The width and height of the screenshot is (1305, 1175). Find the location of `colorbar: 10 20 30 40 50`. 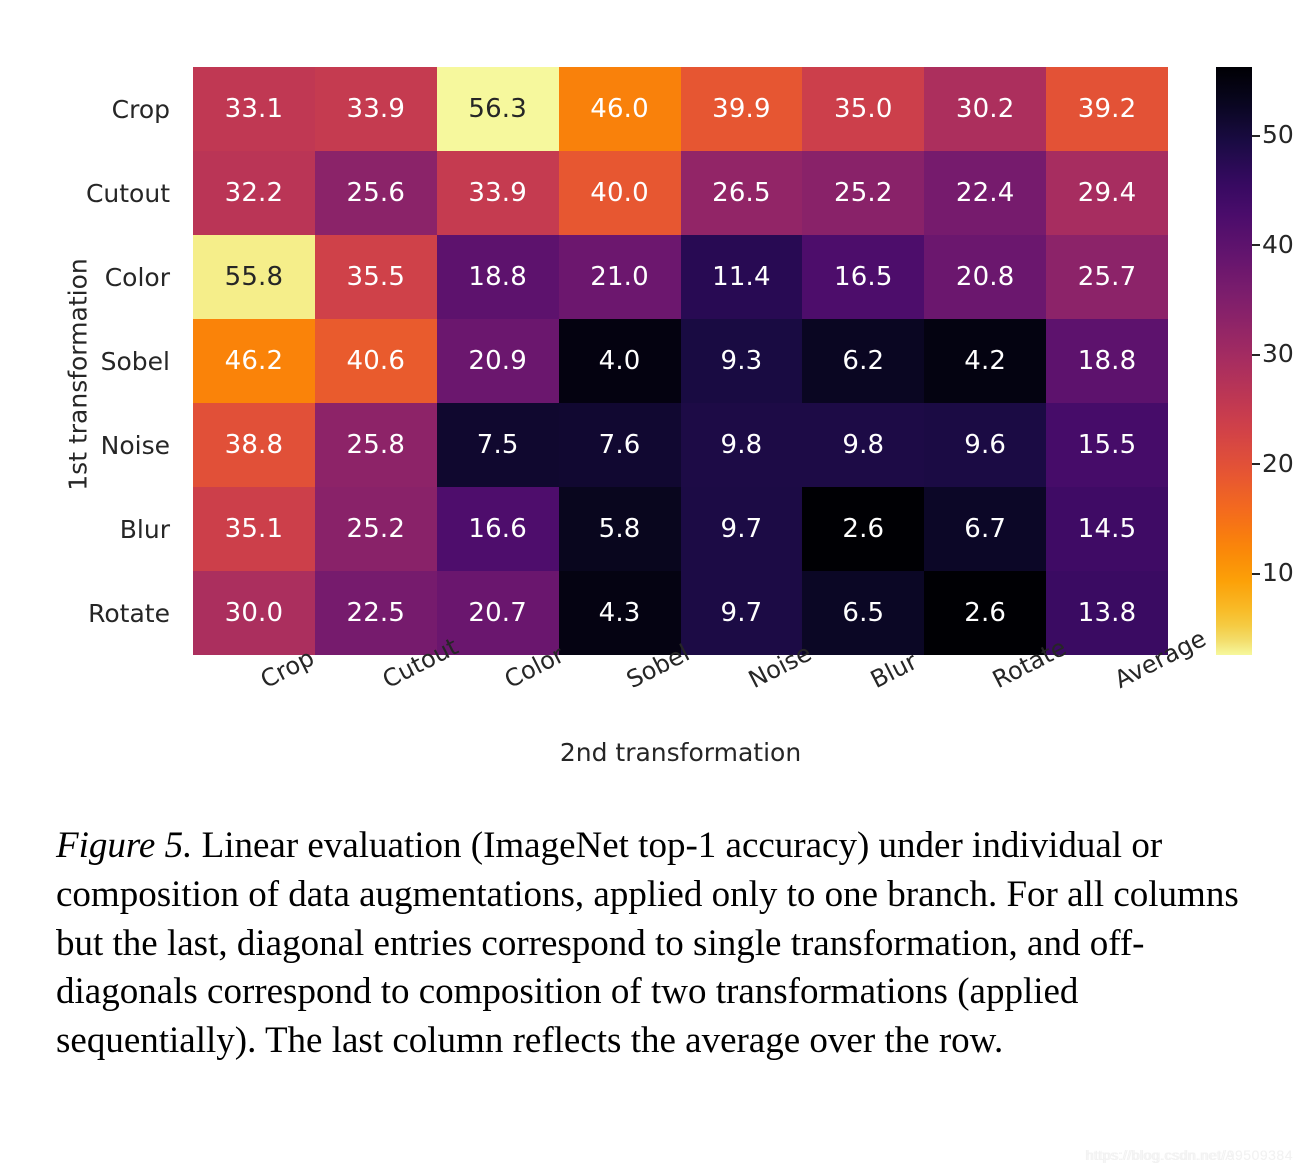

colorbar: 10 20 30 40 50 is located at coordinates (1255, 361).